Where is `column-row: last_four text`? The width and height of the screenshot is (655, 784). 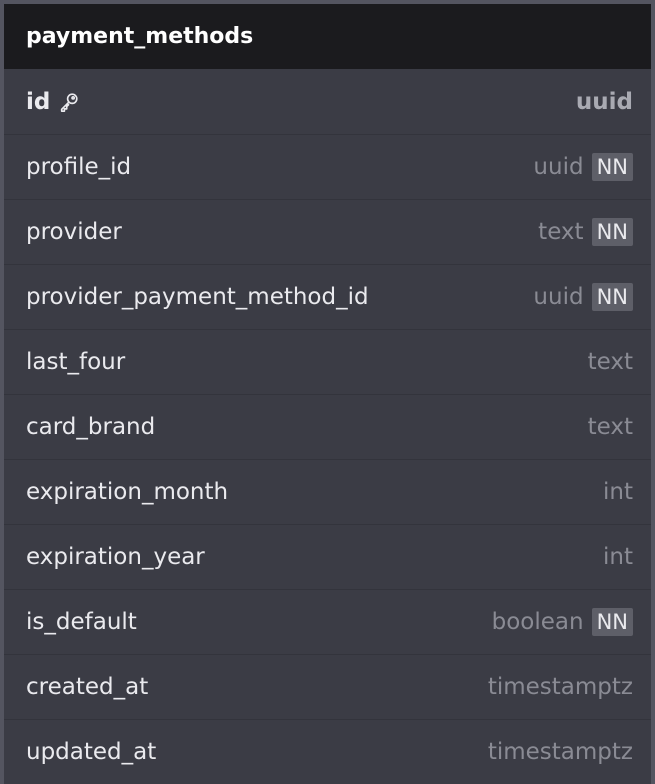
column-row: last_four text is located at coordinates (327, 361).